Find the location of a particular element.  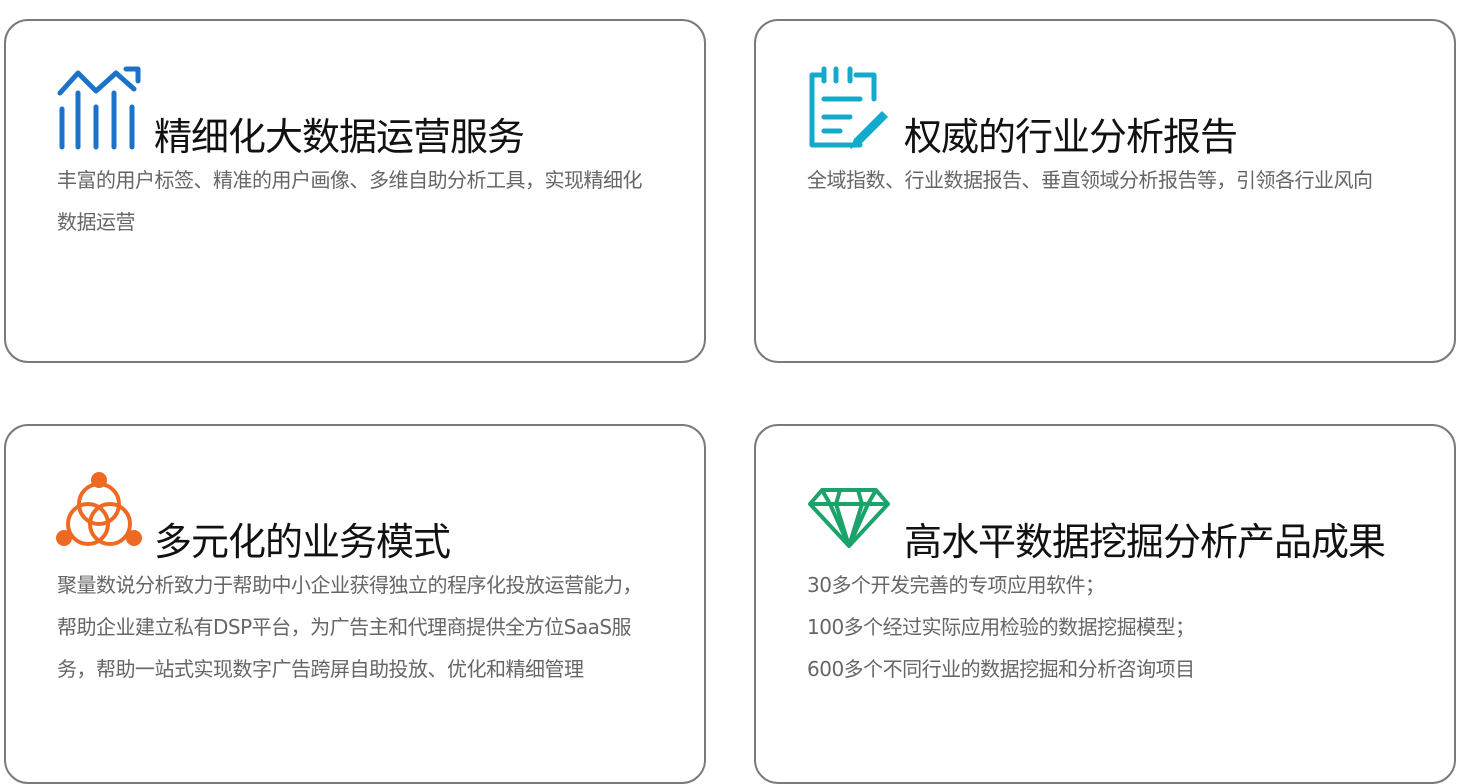

card-description-line: 30多个开发完善的专项应用软件； is located at coordinates (956, 585).